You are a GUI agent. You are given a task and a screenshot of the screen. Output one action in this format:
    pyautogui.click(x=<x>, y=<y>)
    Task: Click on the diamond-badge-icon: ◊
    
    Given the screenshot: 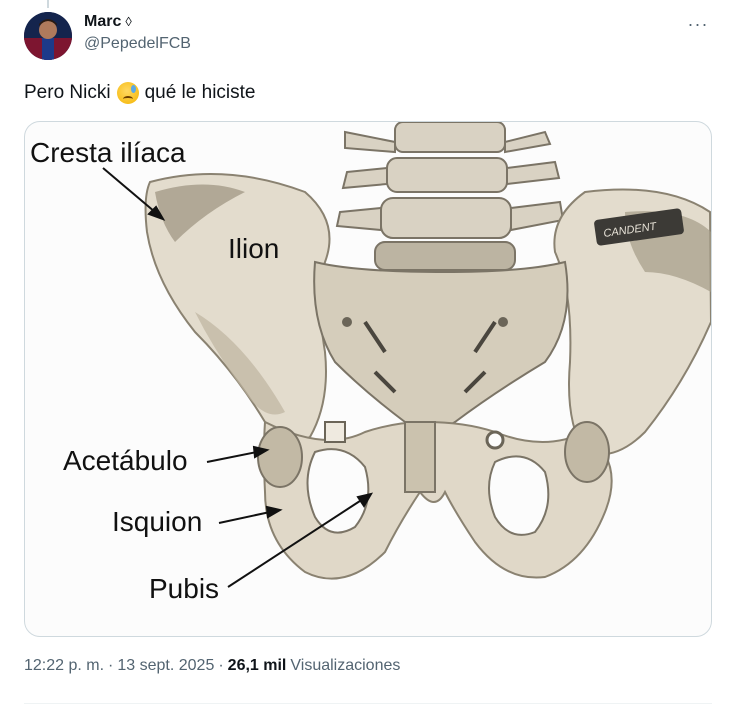 What is the action you would take?
    pyautogui.click(x=128, y=21)
    